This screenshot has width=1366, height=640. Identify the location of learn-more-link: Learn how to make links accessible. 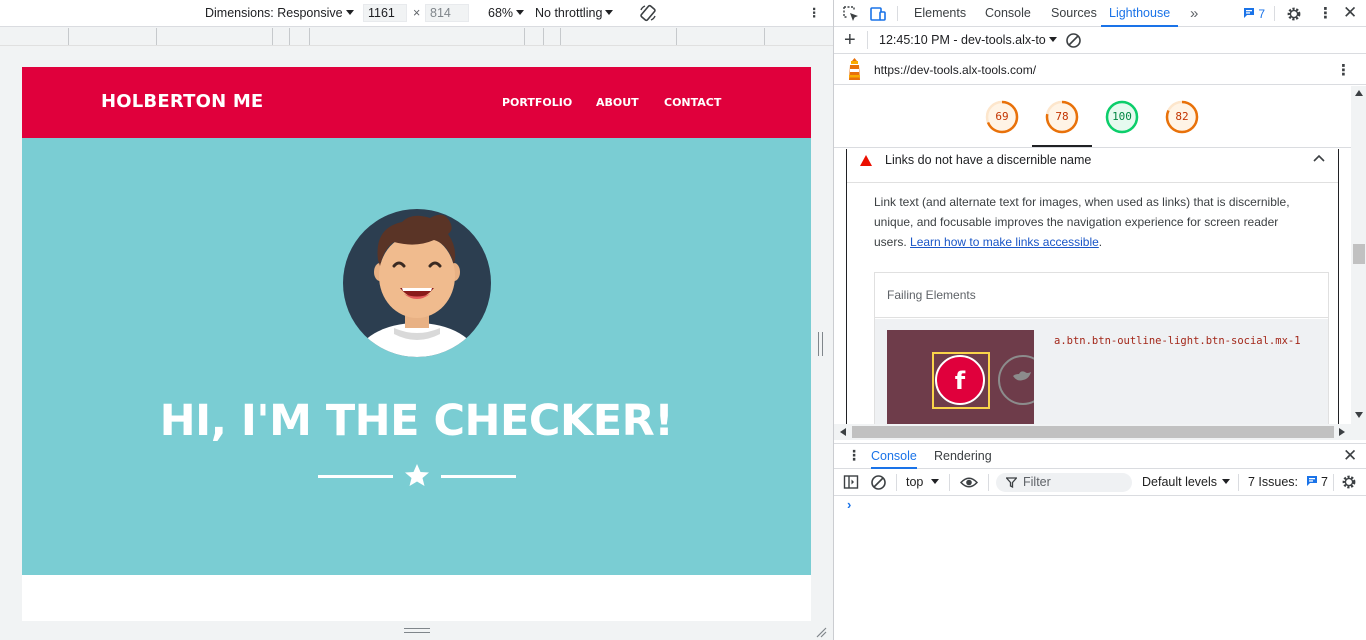
(1004, 242).